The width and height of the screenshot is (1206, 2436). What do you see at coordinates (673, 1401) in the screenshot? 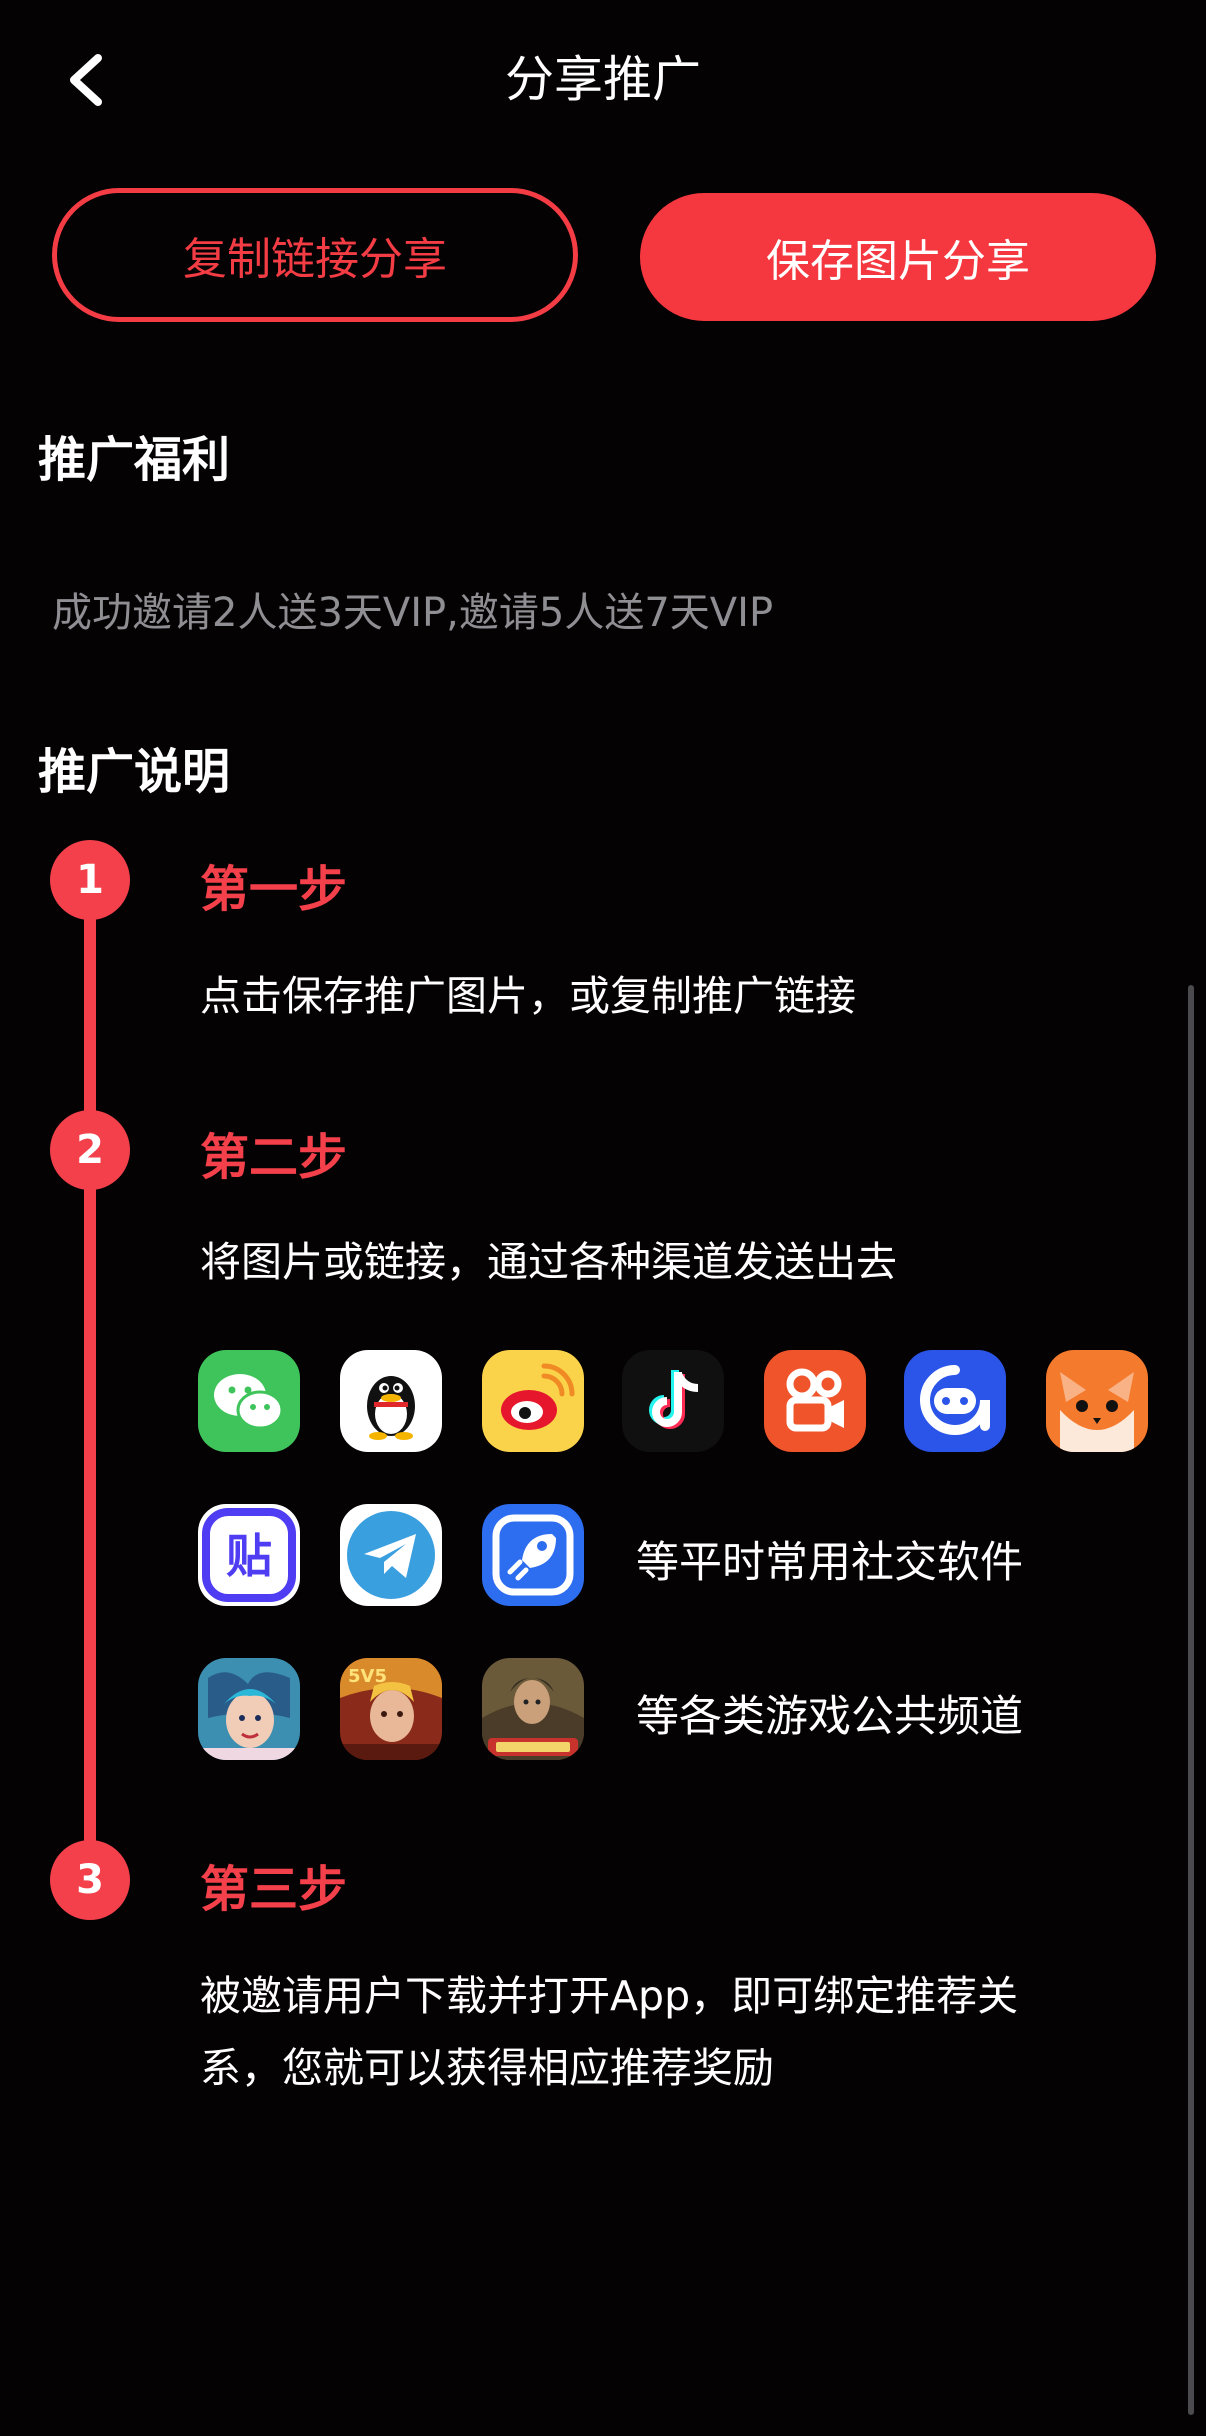
I see `douyin-icon` at bounding box center [673, 1401].